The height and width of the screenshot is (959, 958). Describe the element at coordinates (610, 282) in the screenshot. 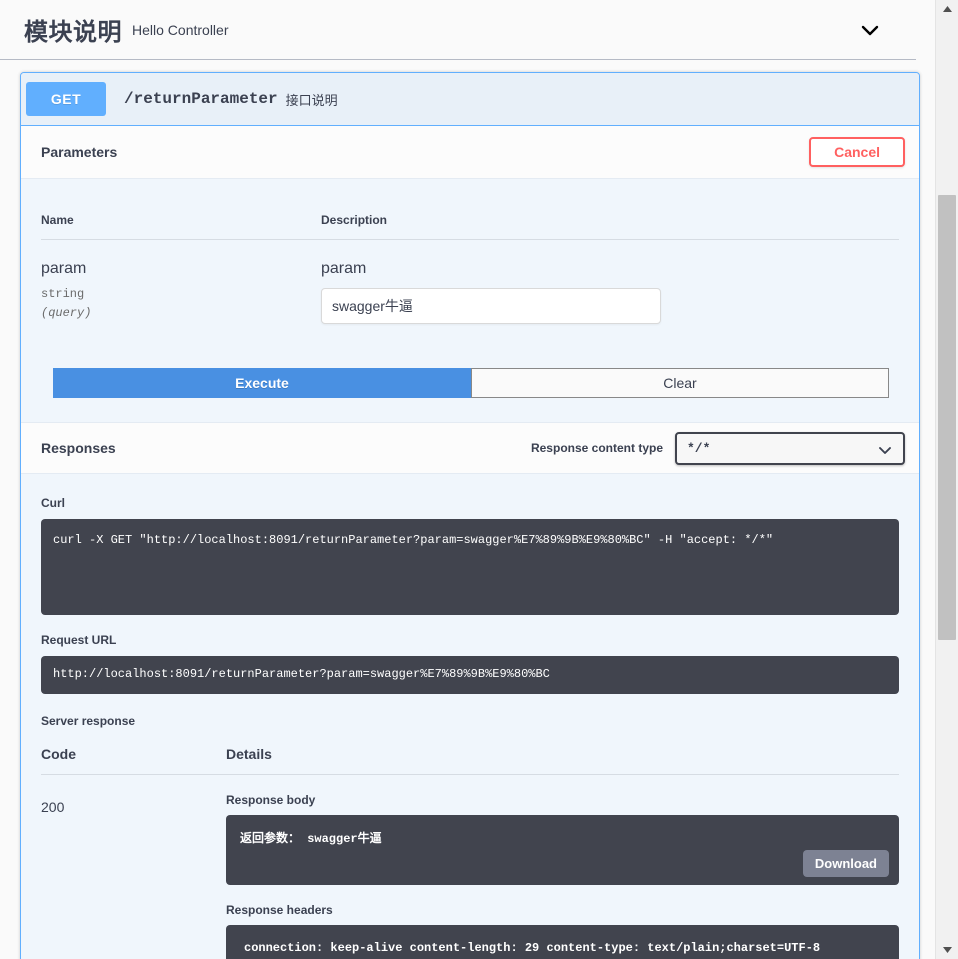

I see `parameter-description-cell: param` at that location.